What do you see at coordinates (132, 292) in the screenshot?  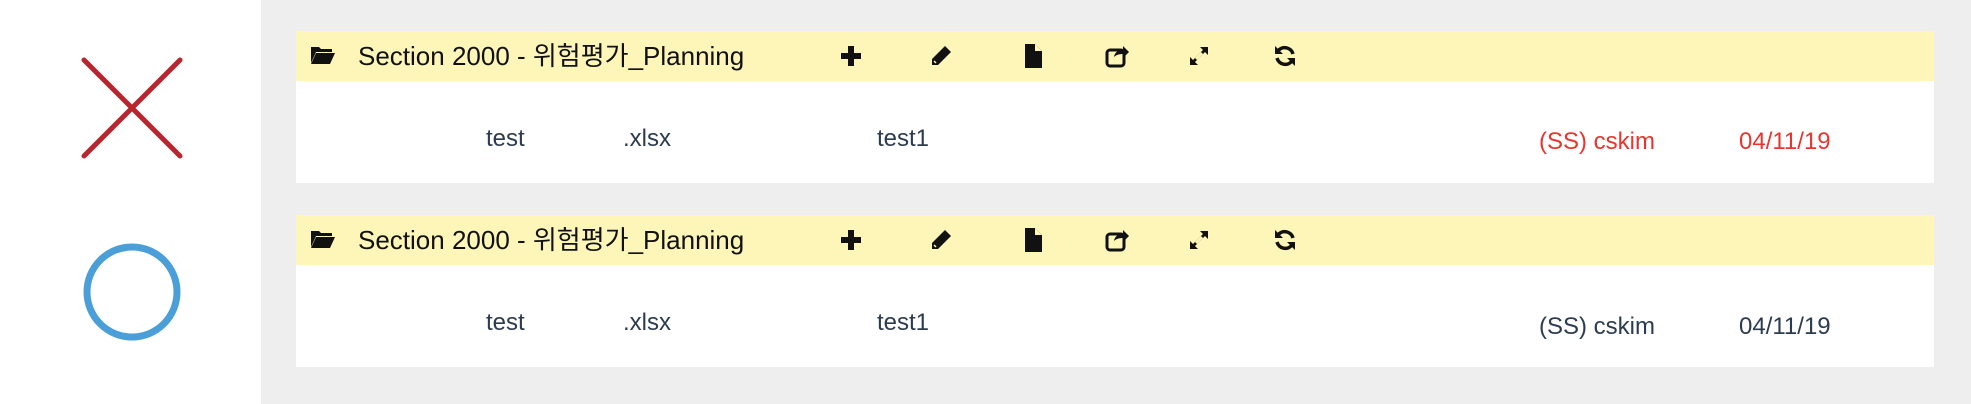 I see `circle-mark-icon` at bounding box center [132, 292].